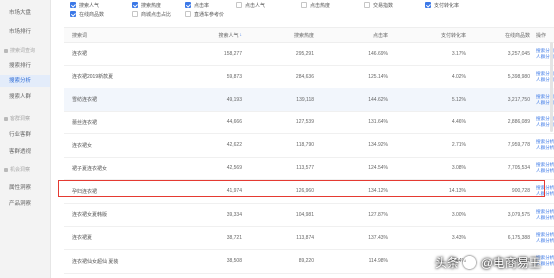 This screenshot has width=554, height=278. Describe the element at coordinates (447, 6) in the screenshot. I see `filter-label: 支付转化率` at that location.